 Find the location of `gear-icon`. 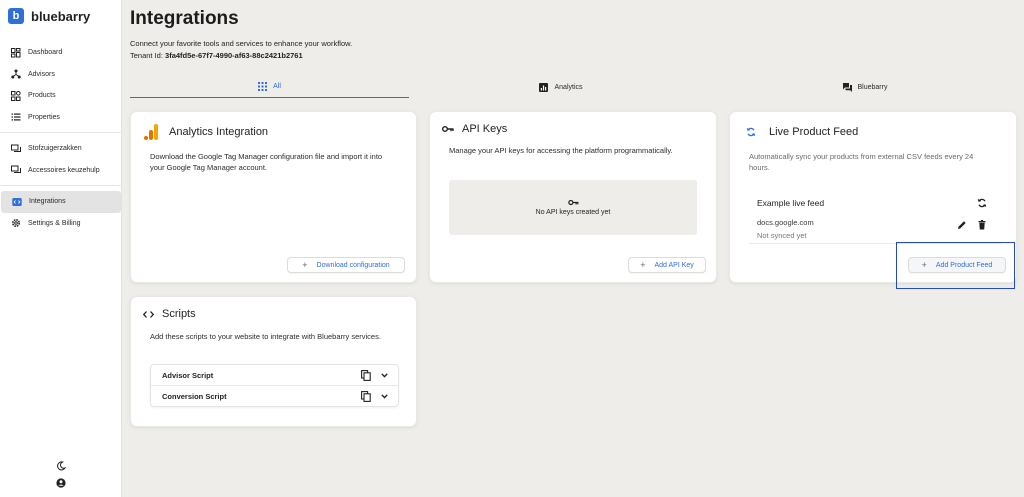

gear-icon is located at coordinates (16, 223).